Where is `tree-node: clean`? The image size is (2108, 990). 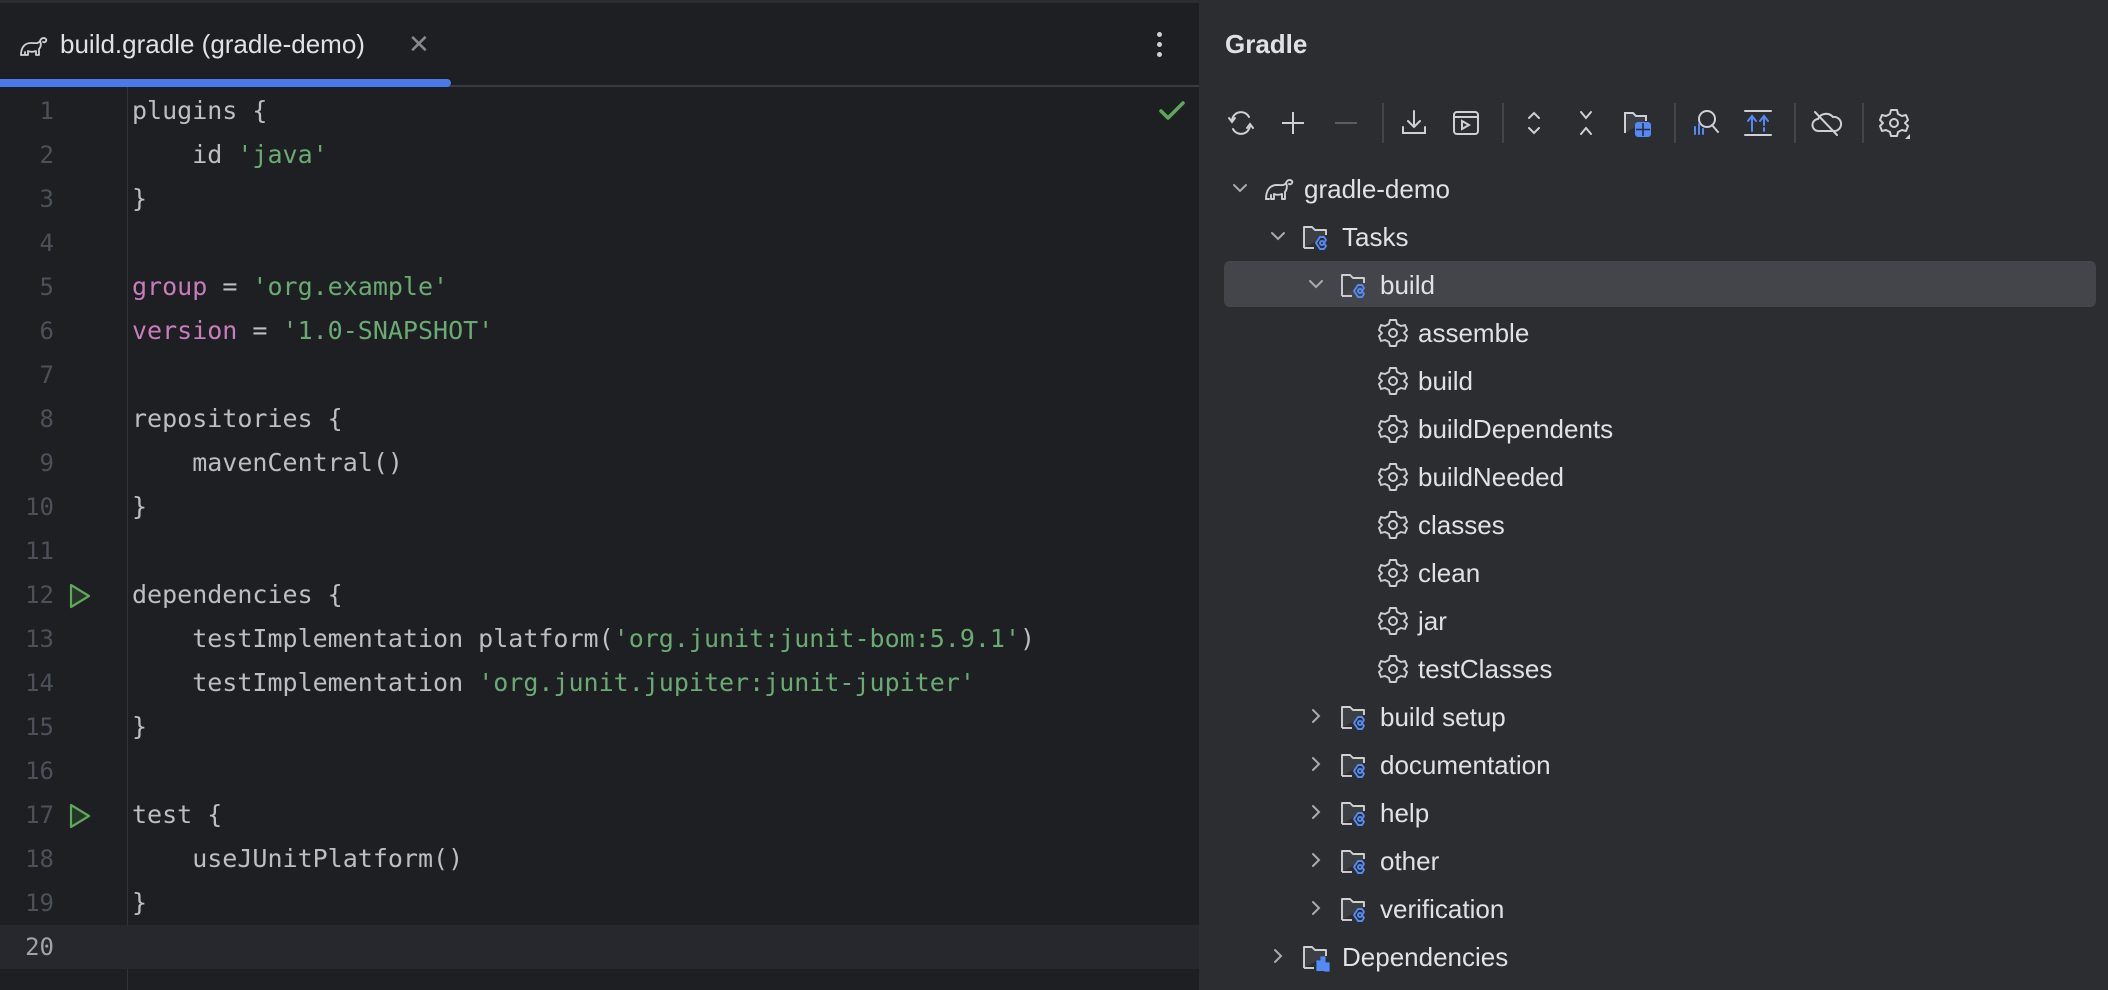
tree-node: clean is located at coordinates (1653, 573).